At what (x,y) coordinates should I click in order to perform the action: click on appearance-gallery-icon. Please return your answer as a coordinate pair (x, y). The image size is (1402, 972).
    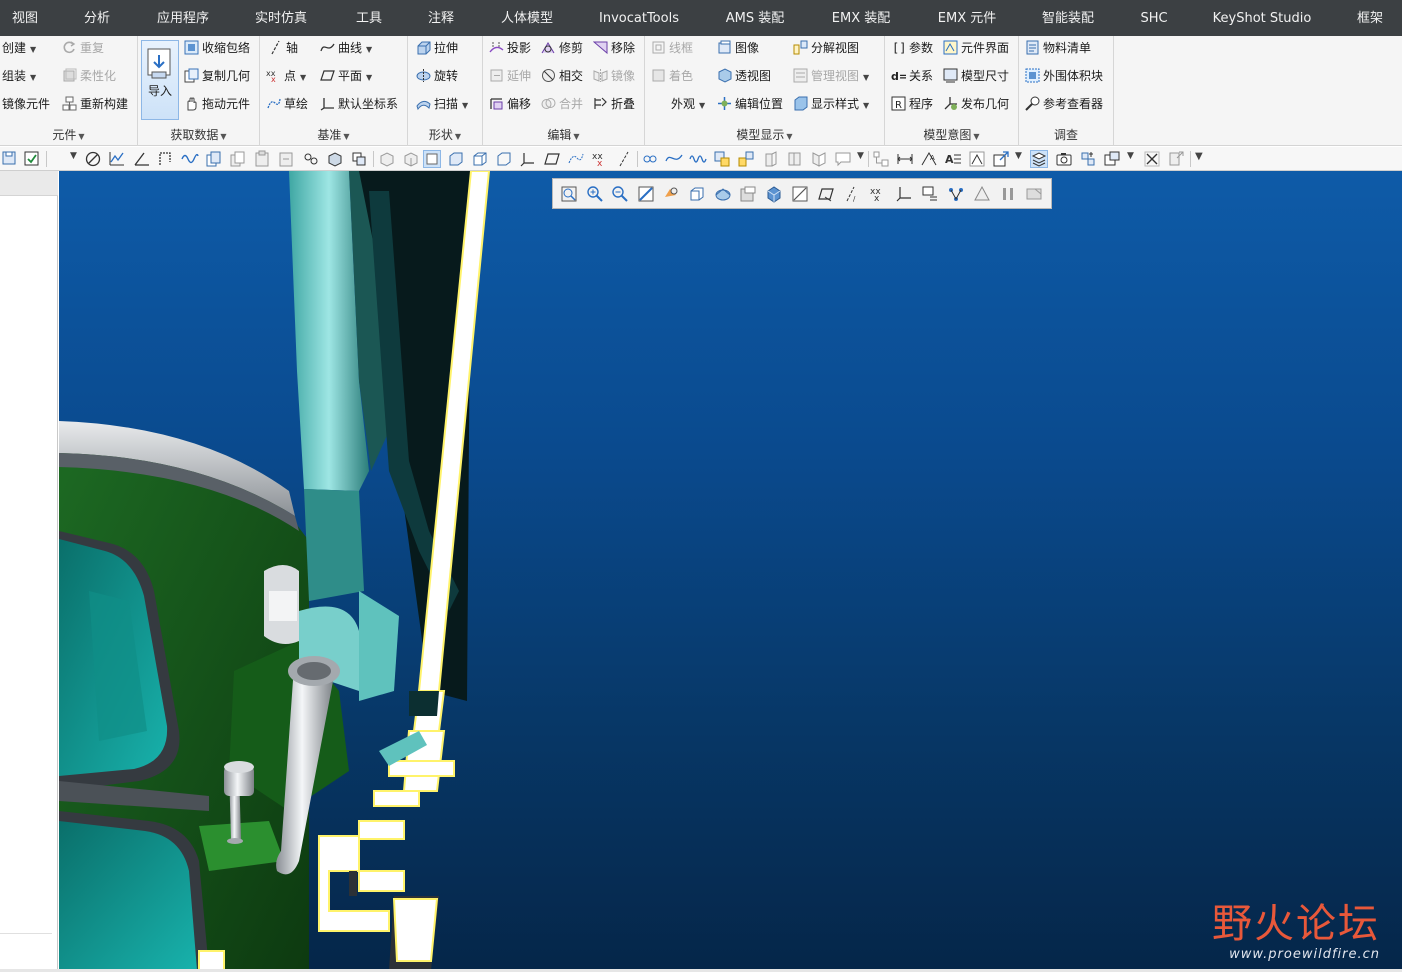
    Looking at the image, I should click on (1088, 159).